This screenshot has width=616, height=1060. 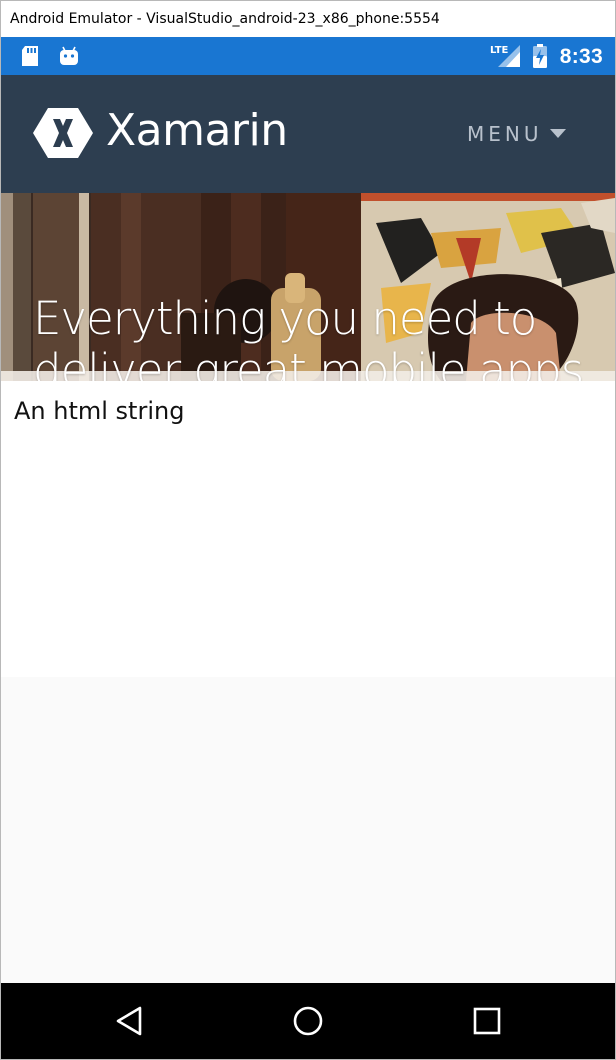 I want to click on recents-button, so click(x=487, y=1021).